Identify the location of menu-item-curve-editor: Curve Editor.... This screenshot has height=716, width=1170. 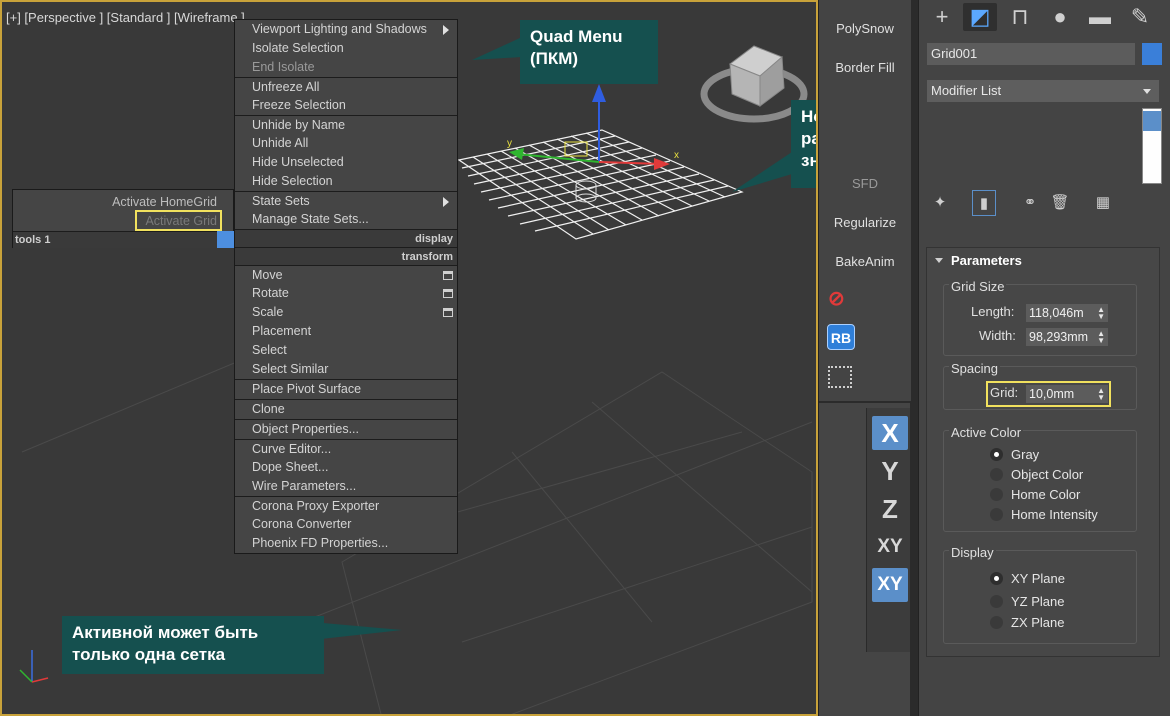
(346, 448).